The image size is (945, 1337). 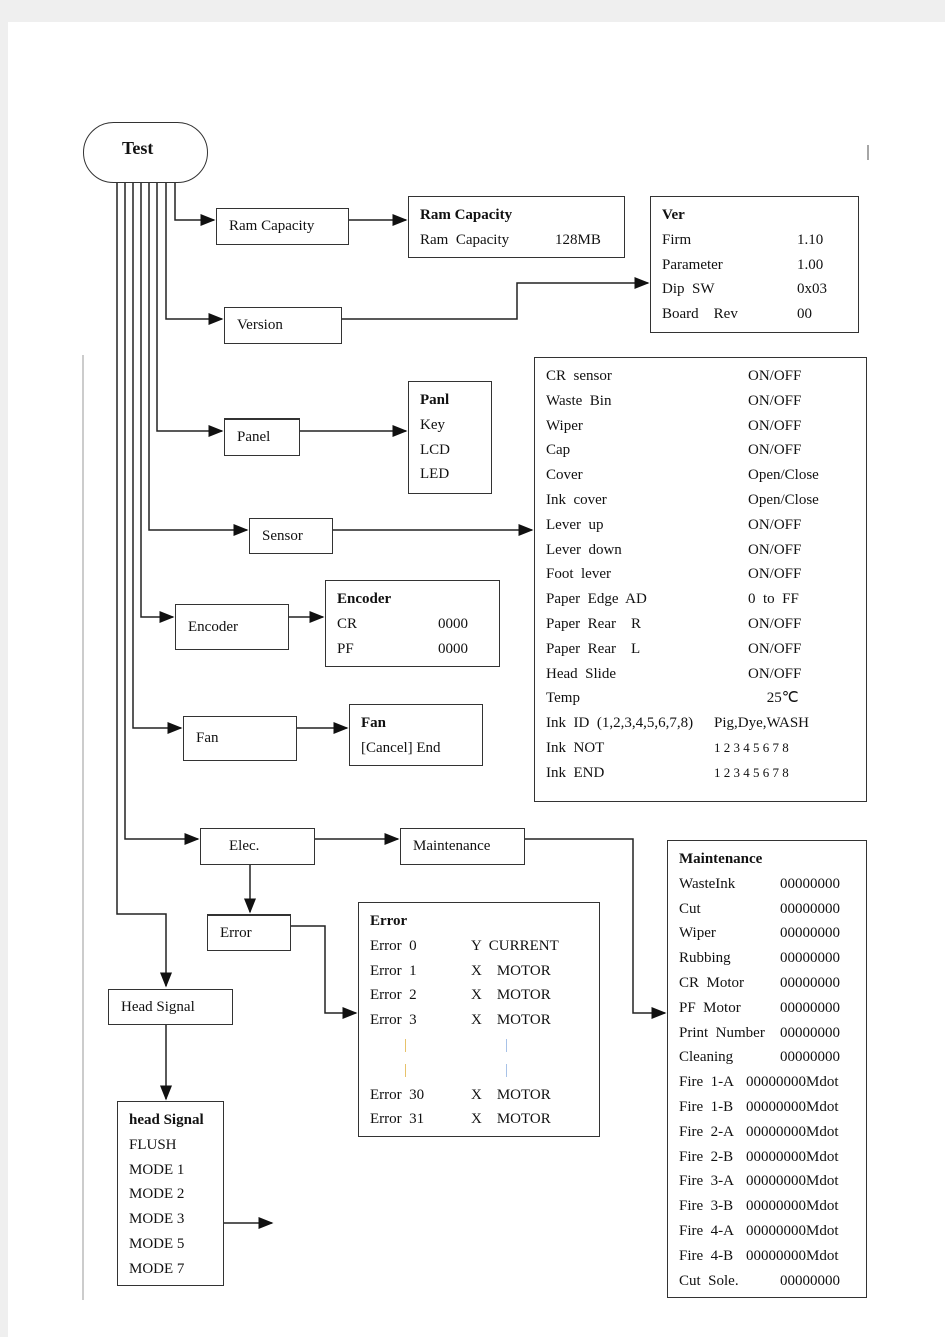 What do you see at coordinates (712, 982) in the screenshot?
I see `row-key: CR Motor` at bounding box center [712, 982].